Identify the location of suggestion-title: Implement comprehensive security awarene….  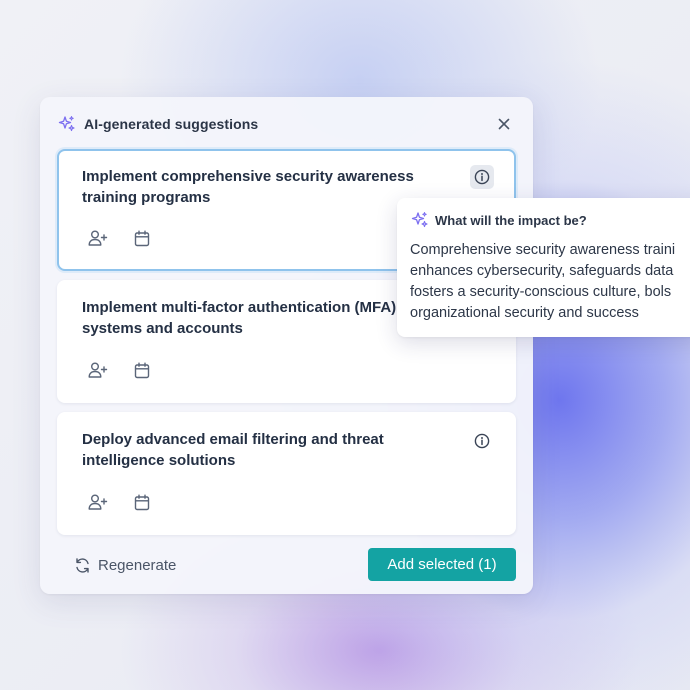
(248, 187).